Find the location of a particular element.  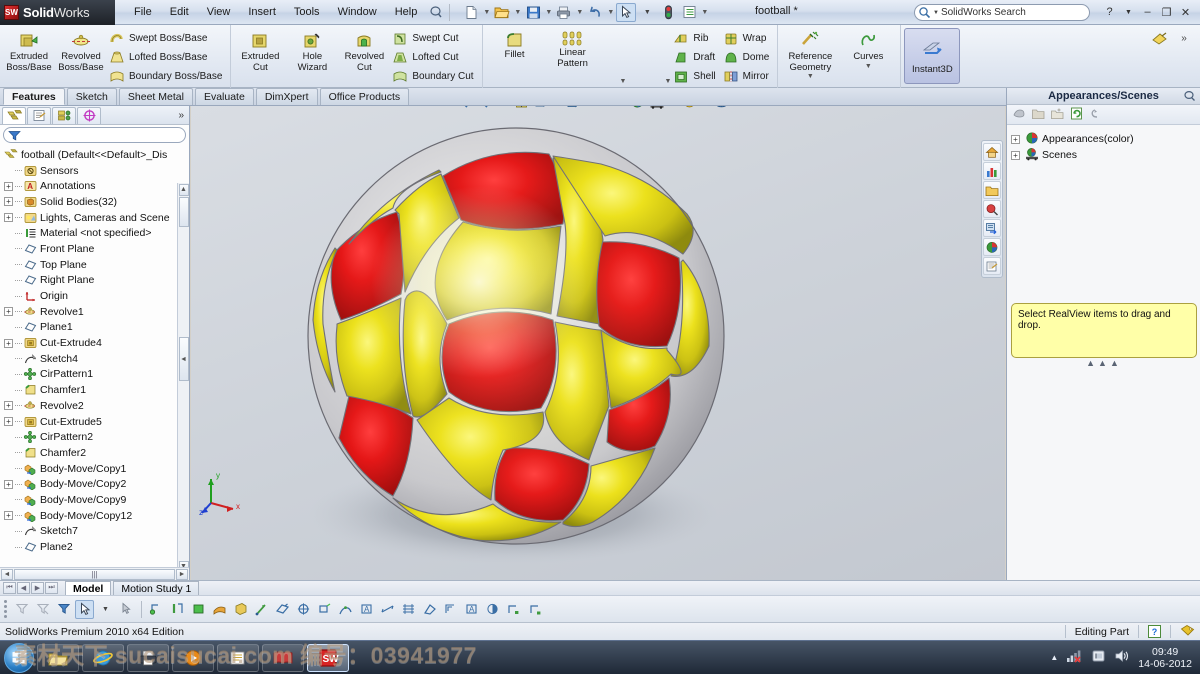

up-level-icon is located at coordinates (1094, 115).